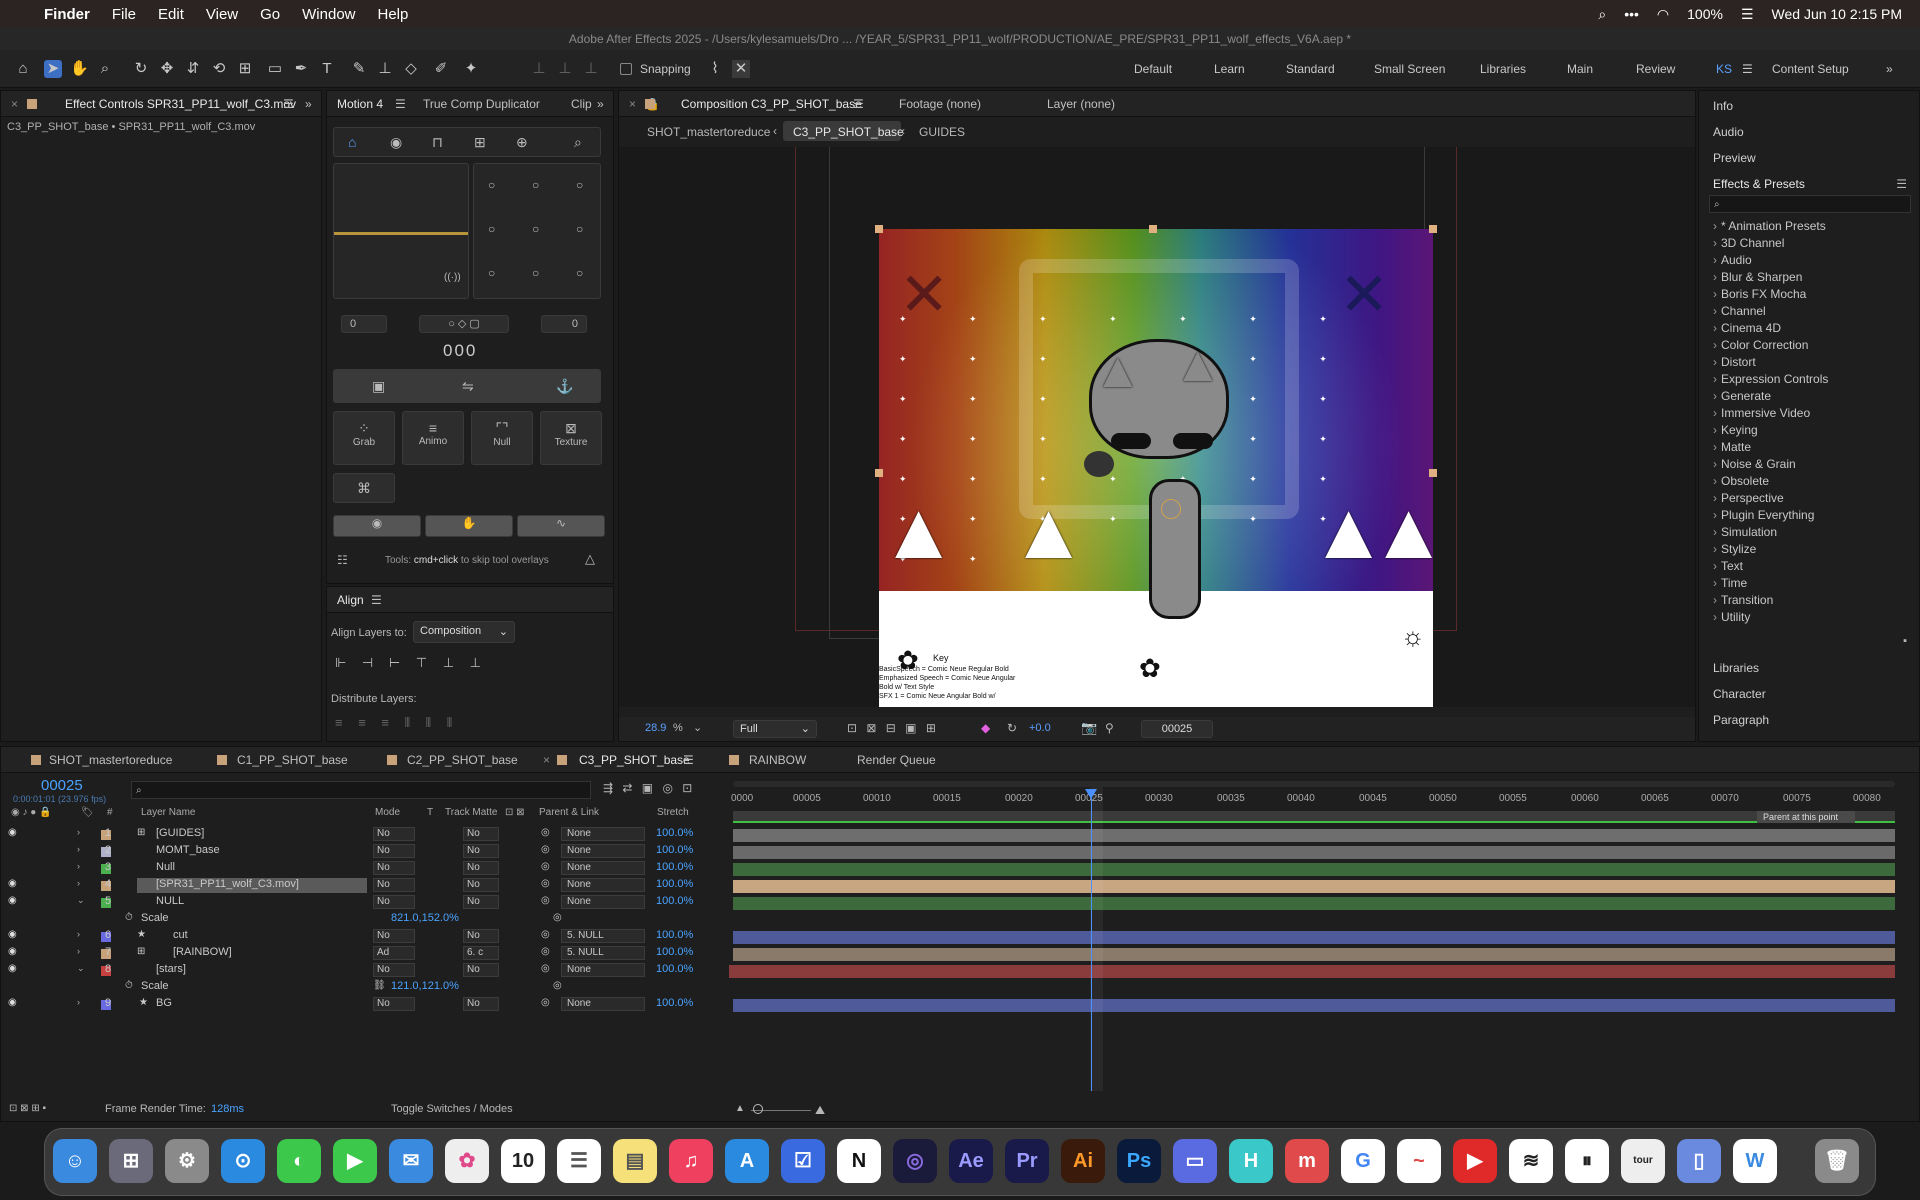 This screenshot has width=1920, height=1200. Describe the element at coordinates (1837, 1161) in the screenshot. I see `trash-icon: 🗑` at that location.